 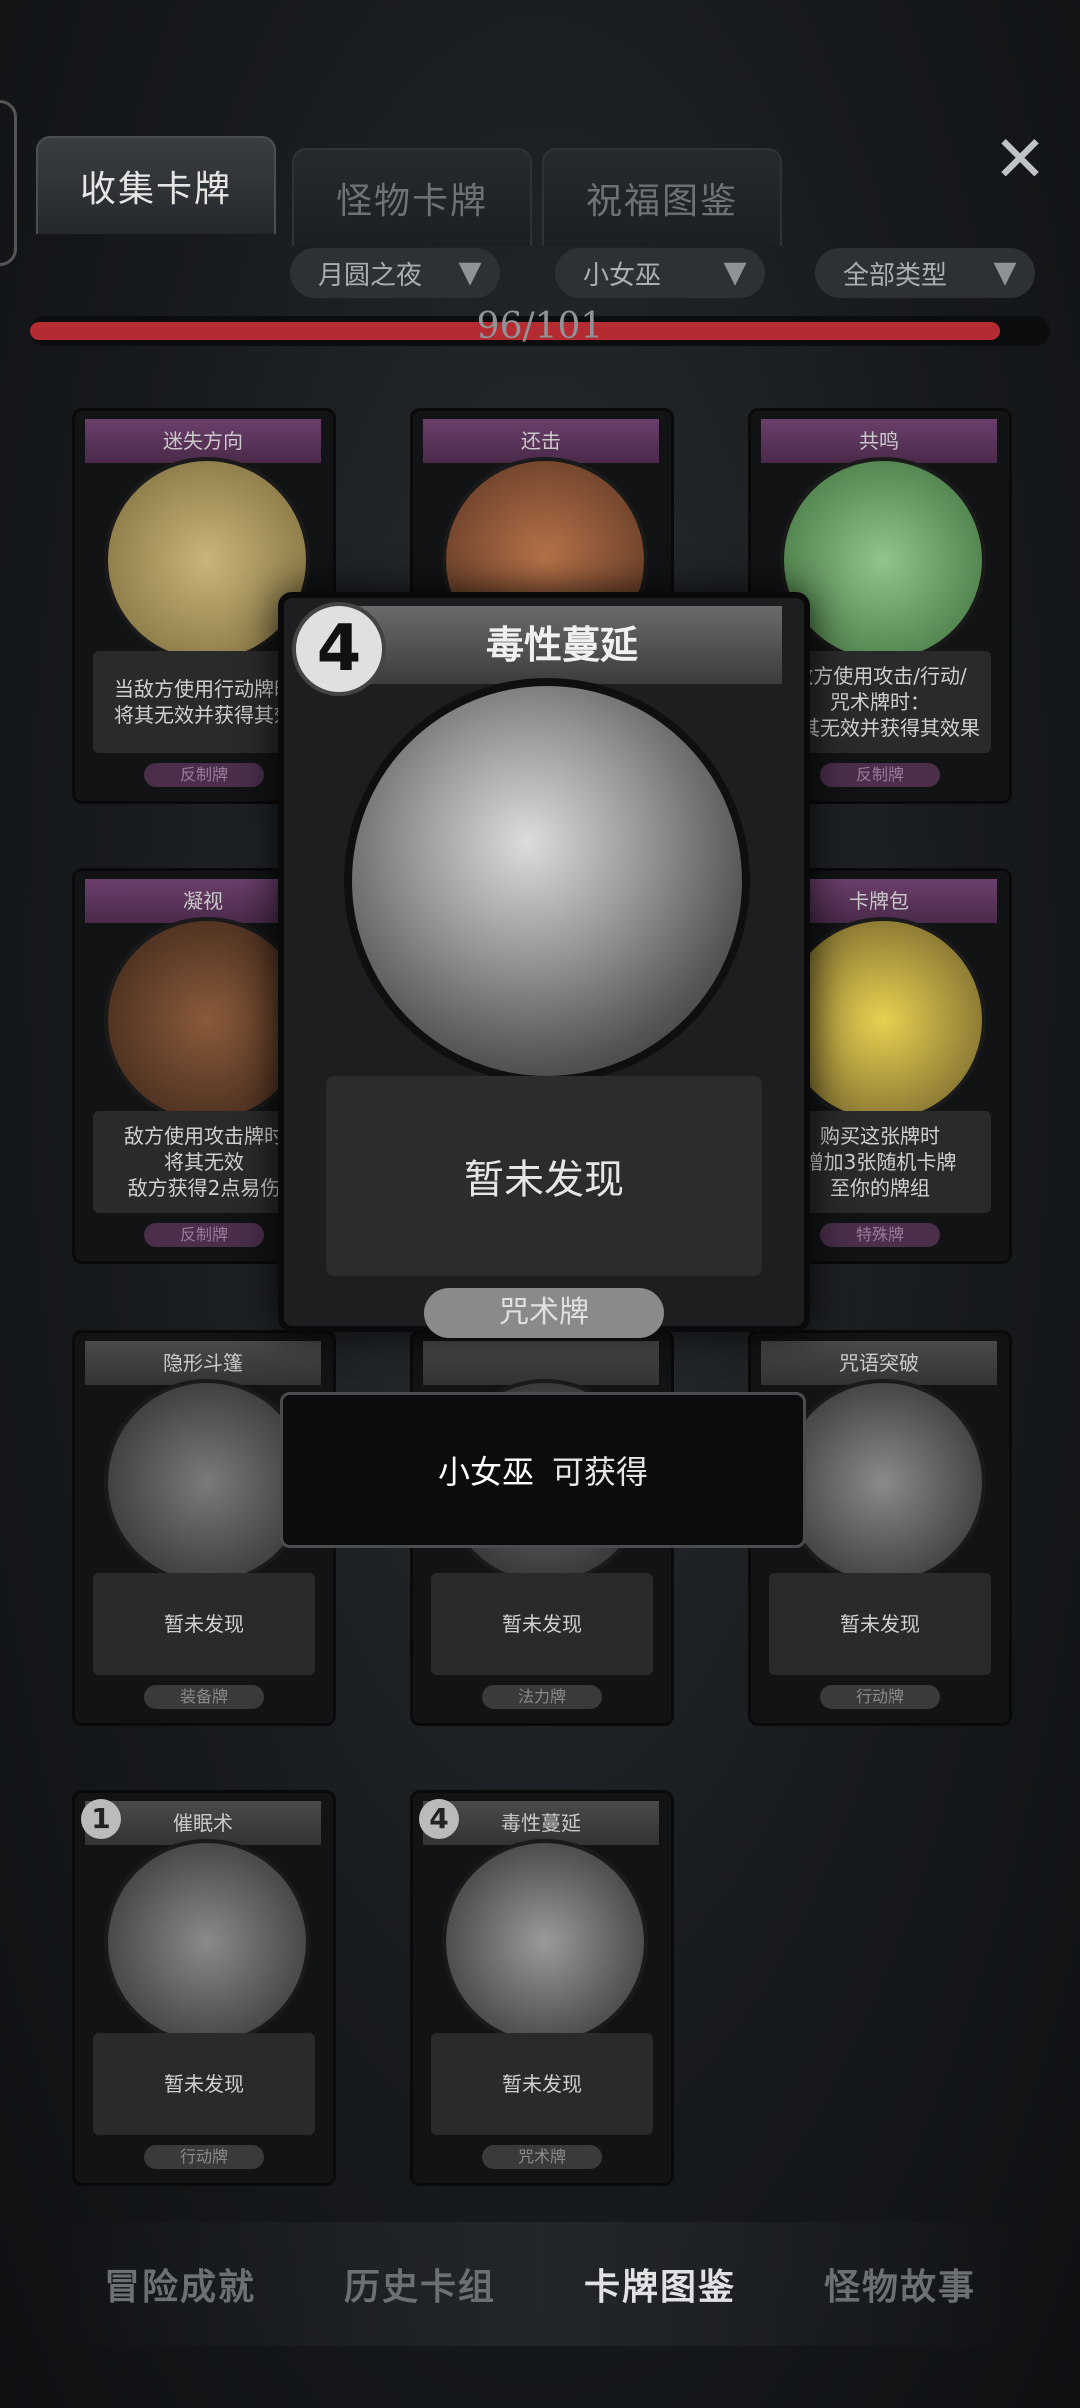 I want to click on obtain-character: 小女巫, so click(x=485, y=1472).